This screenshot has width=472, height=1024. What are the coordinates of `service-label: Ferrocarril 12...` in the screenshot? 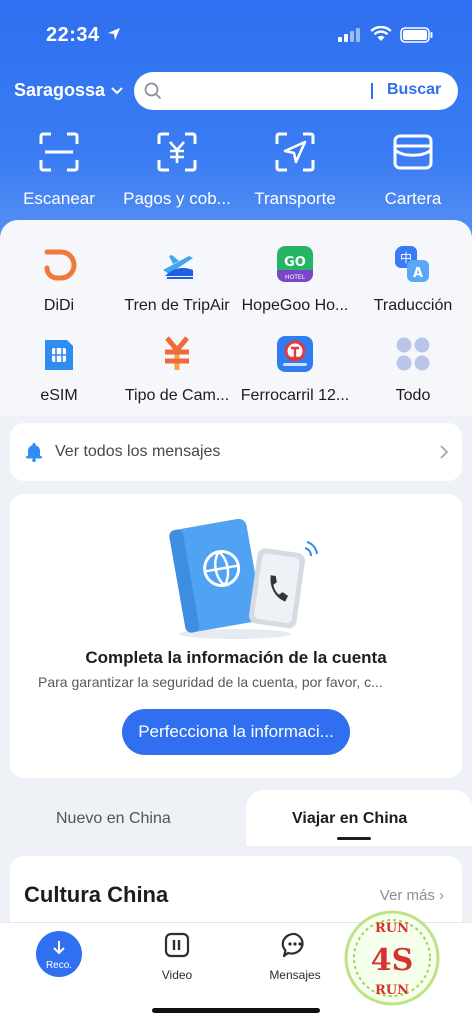 It's located at (295, 395).